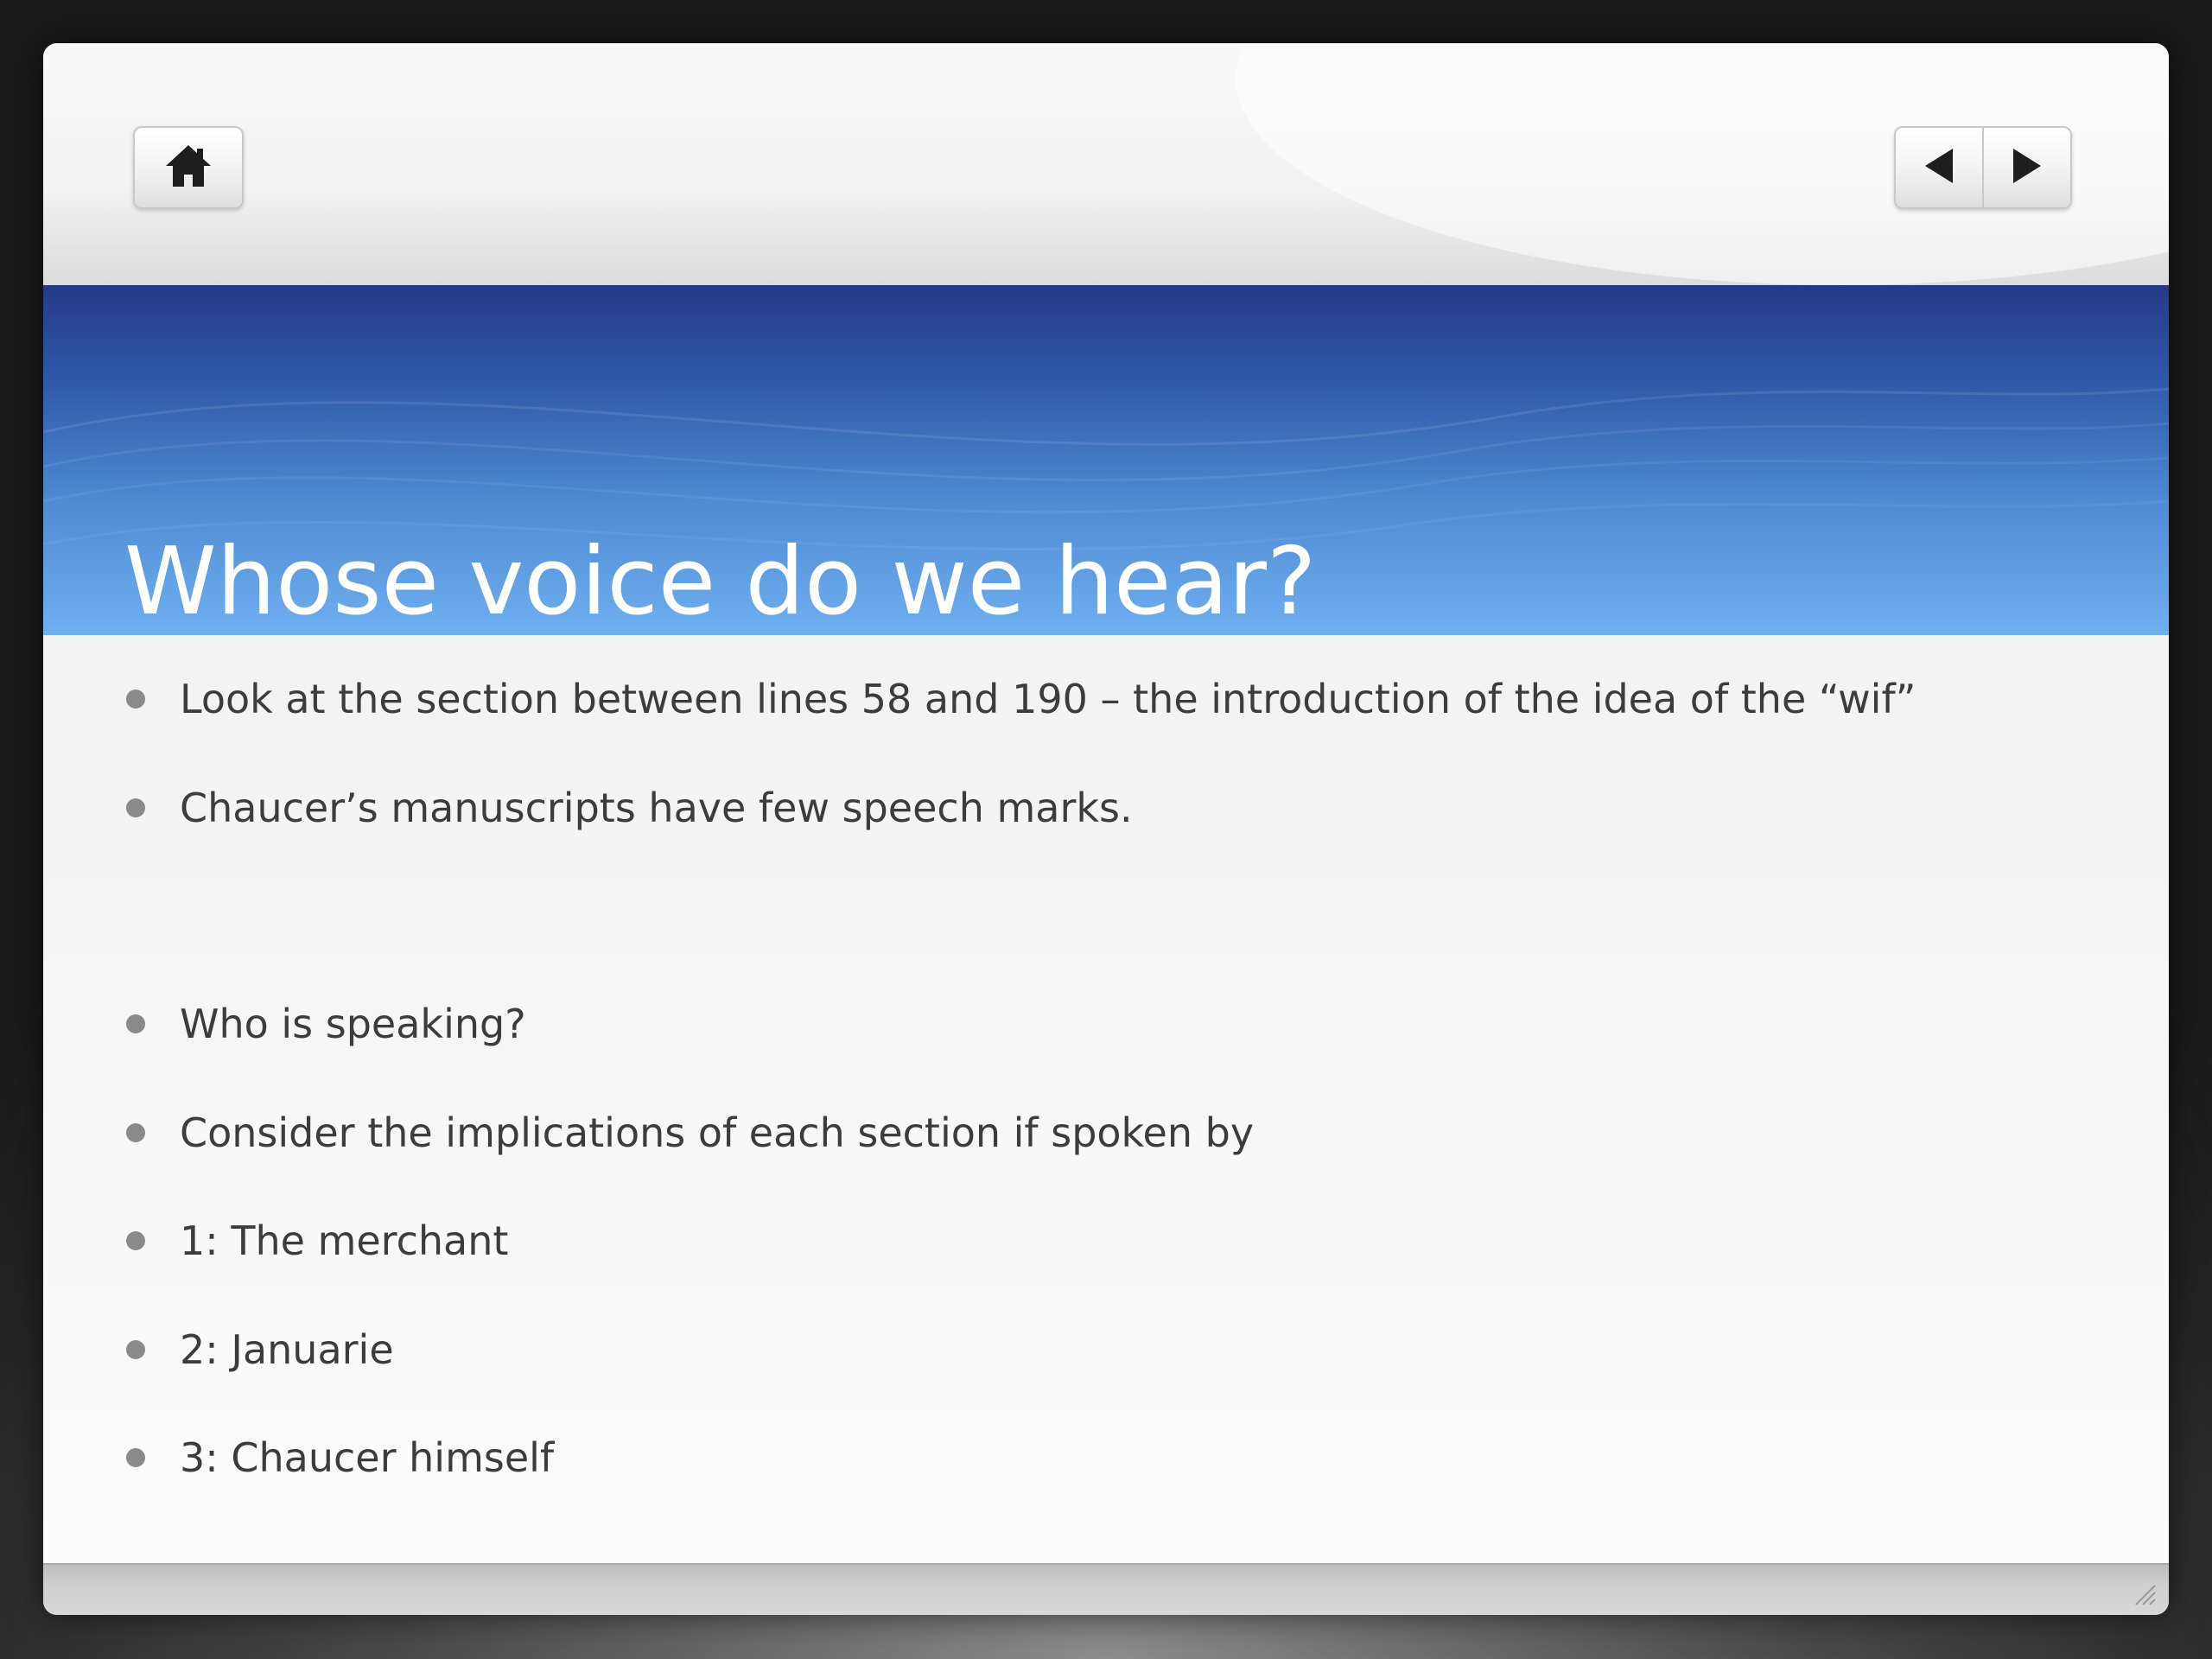 The image size is (2212, 1659). I want to click on bullet-item: Who is speaking?, so click(326, 1024).